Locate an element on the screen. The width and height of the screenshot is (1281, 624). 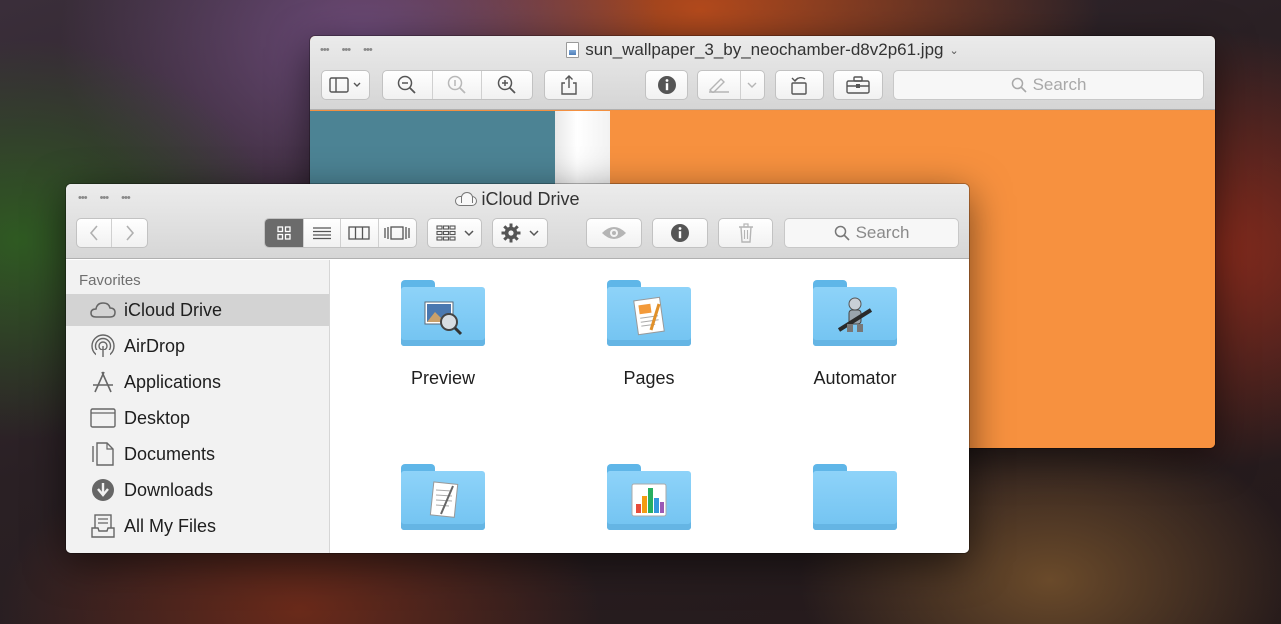
sidebar-item-desktop: Desktop is located at coordinates (197, 418).